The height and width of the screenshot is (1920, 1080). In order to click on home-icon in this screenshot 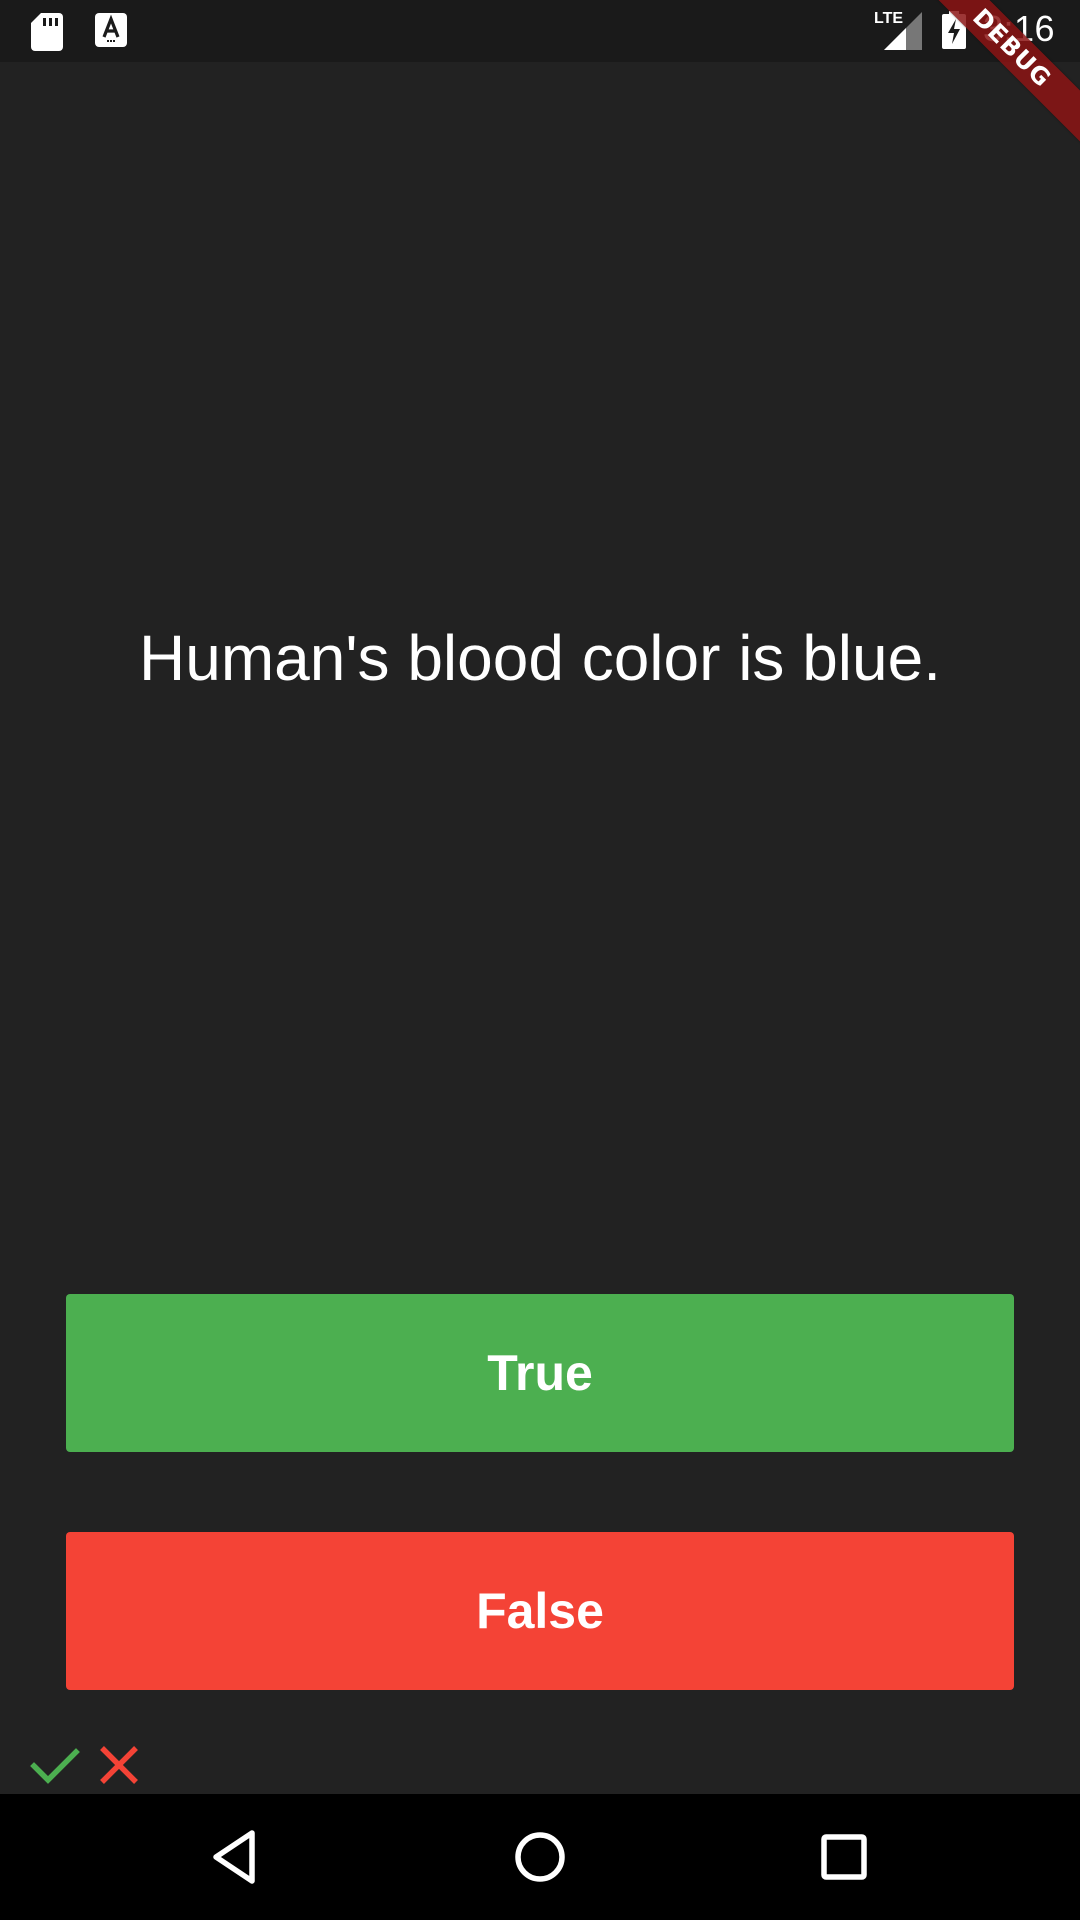, I will do `click(540, 1857)`.